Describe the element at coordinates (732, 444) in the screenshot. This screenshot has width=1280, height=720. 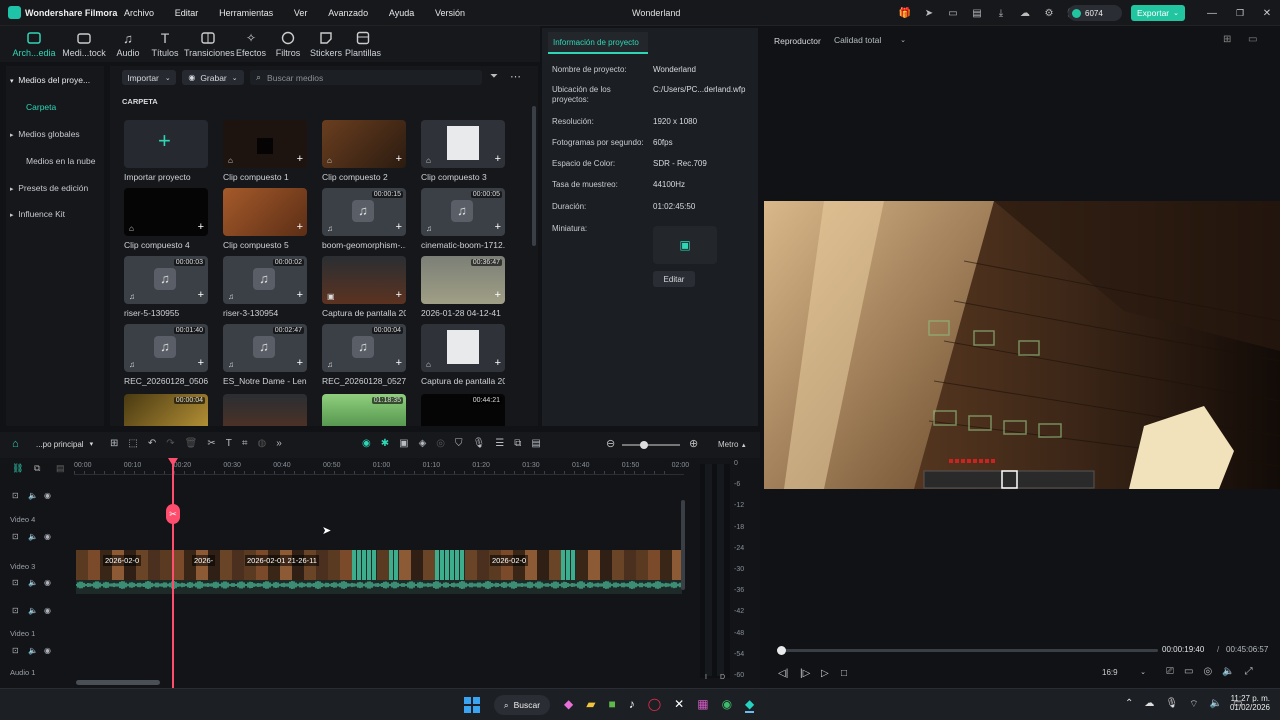
I see `meter-toggle: Metro ▲` at that location.